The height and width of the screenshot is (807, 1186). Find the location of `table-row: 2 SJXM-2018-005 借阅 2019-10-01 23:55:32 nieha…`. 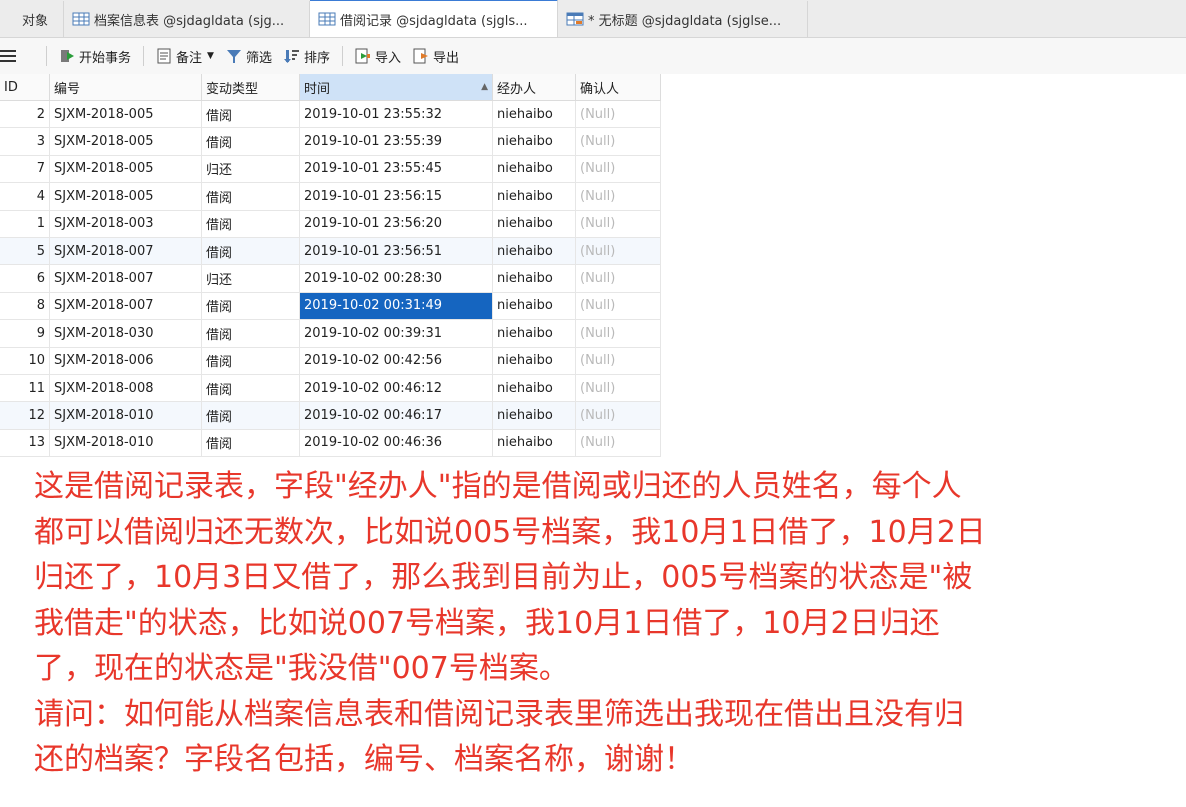

table-row: 2 SJXM-2018-005 借阅 2019-10-01 23:55:32 nieha… is located at coordinates (330, 115).